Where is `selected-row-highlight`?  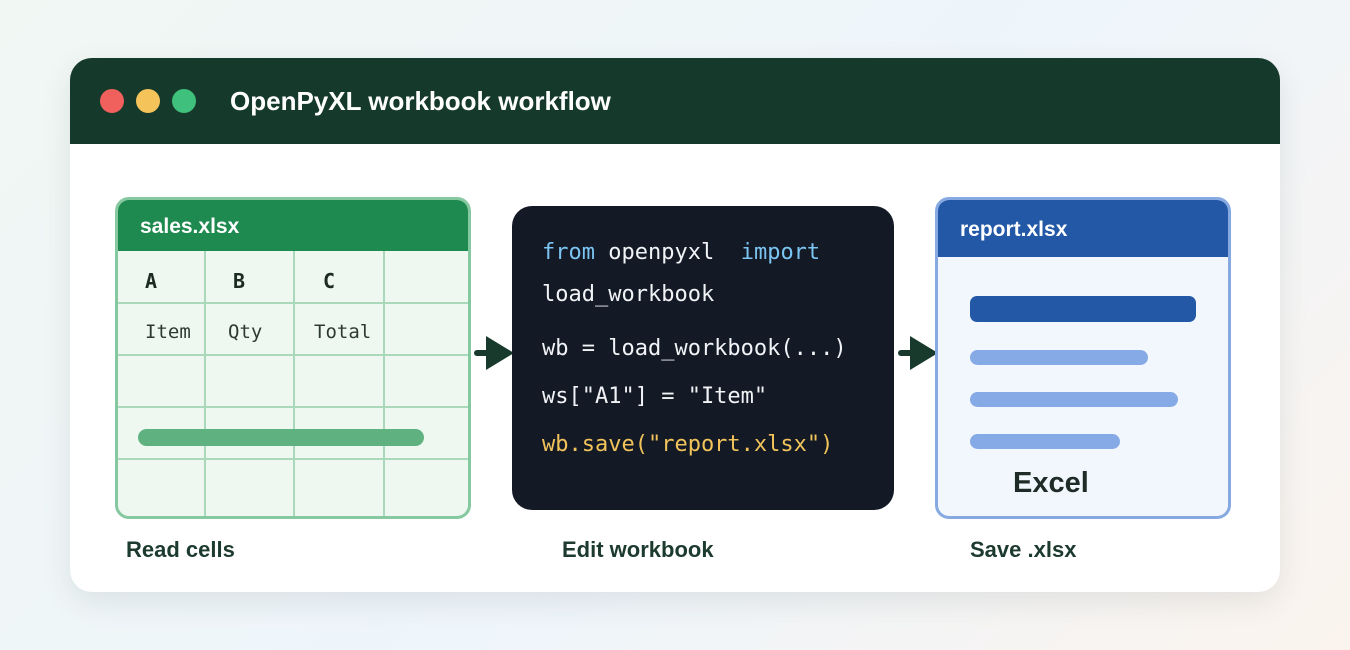
selected-row-highlight is located at coordinates (281, 437).